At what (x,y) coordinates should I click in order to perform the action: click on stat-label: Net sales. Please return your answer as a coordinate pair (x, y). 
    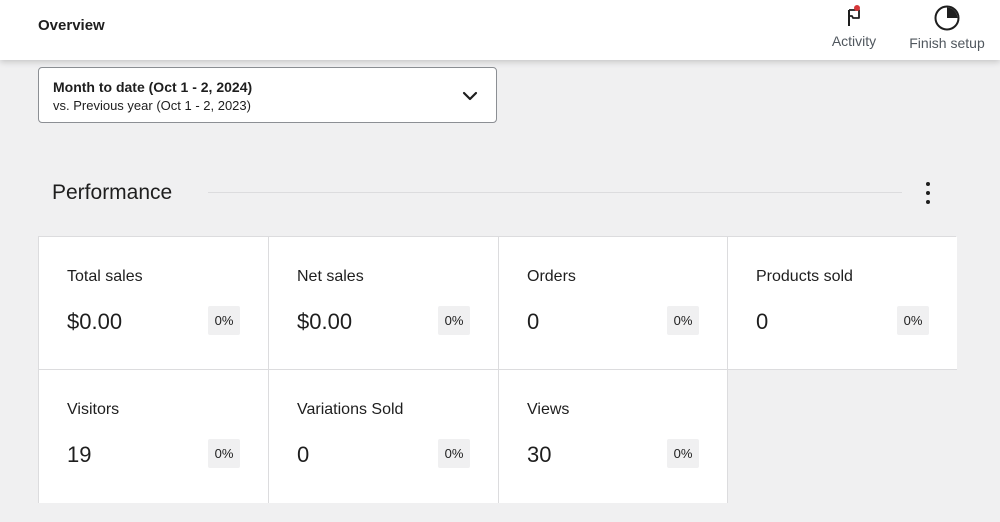
    Looking at the image, I should click on (330, 276).